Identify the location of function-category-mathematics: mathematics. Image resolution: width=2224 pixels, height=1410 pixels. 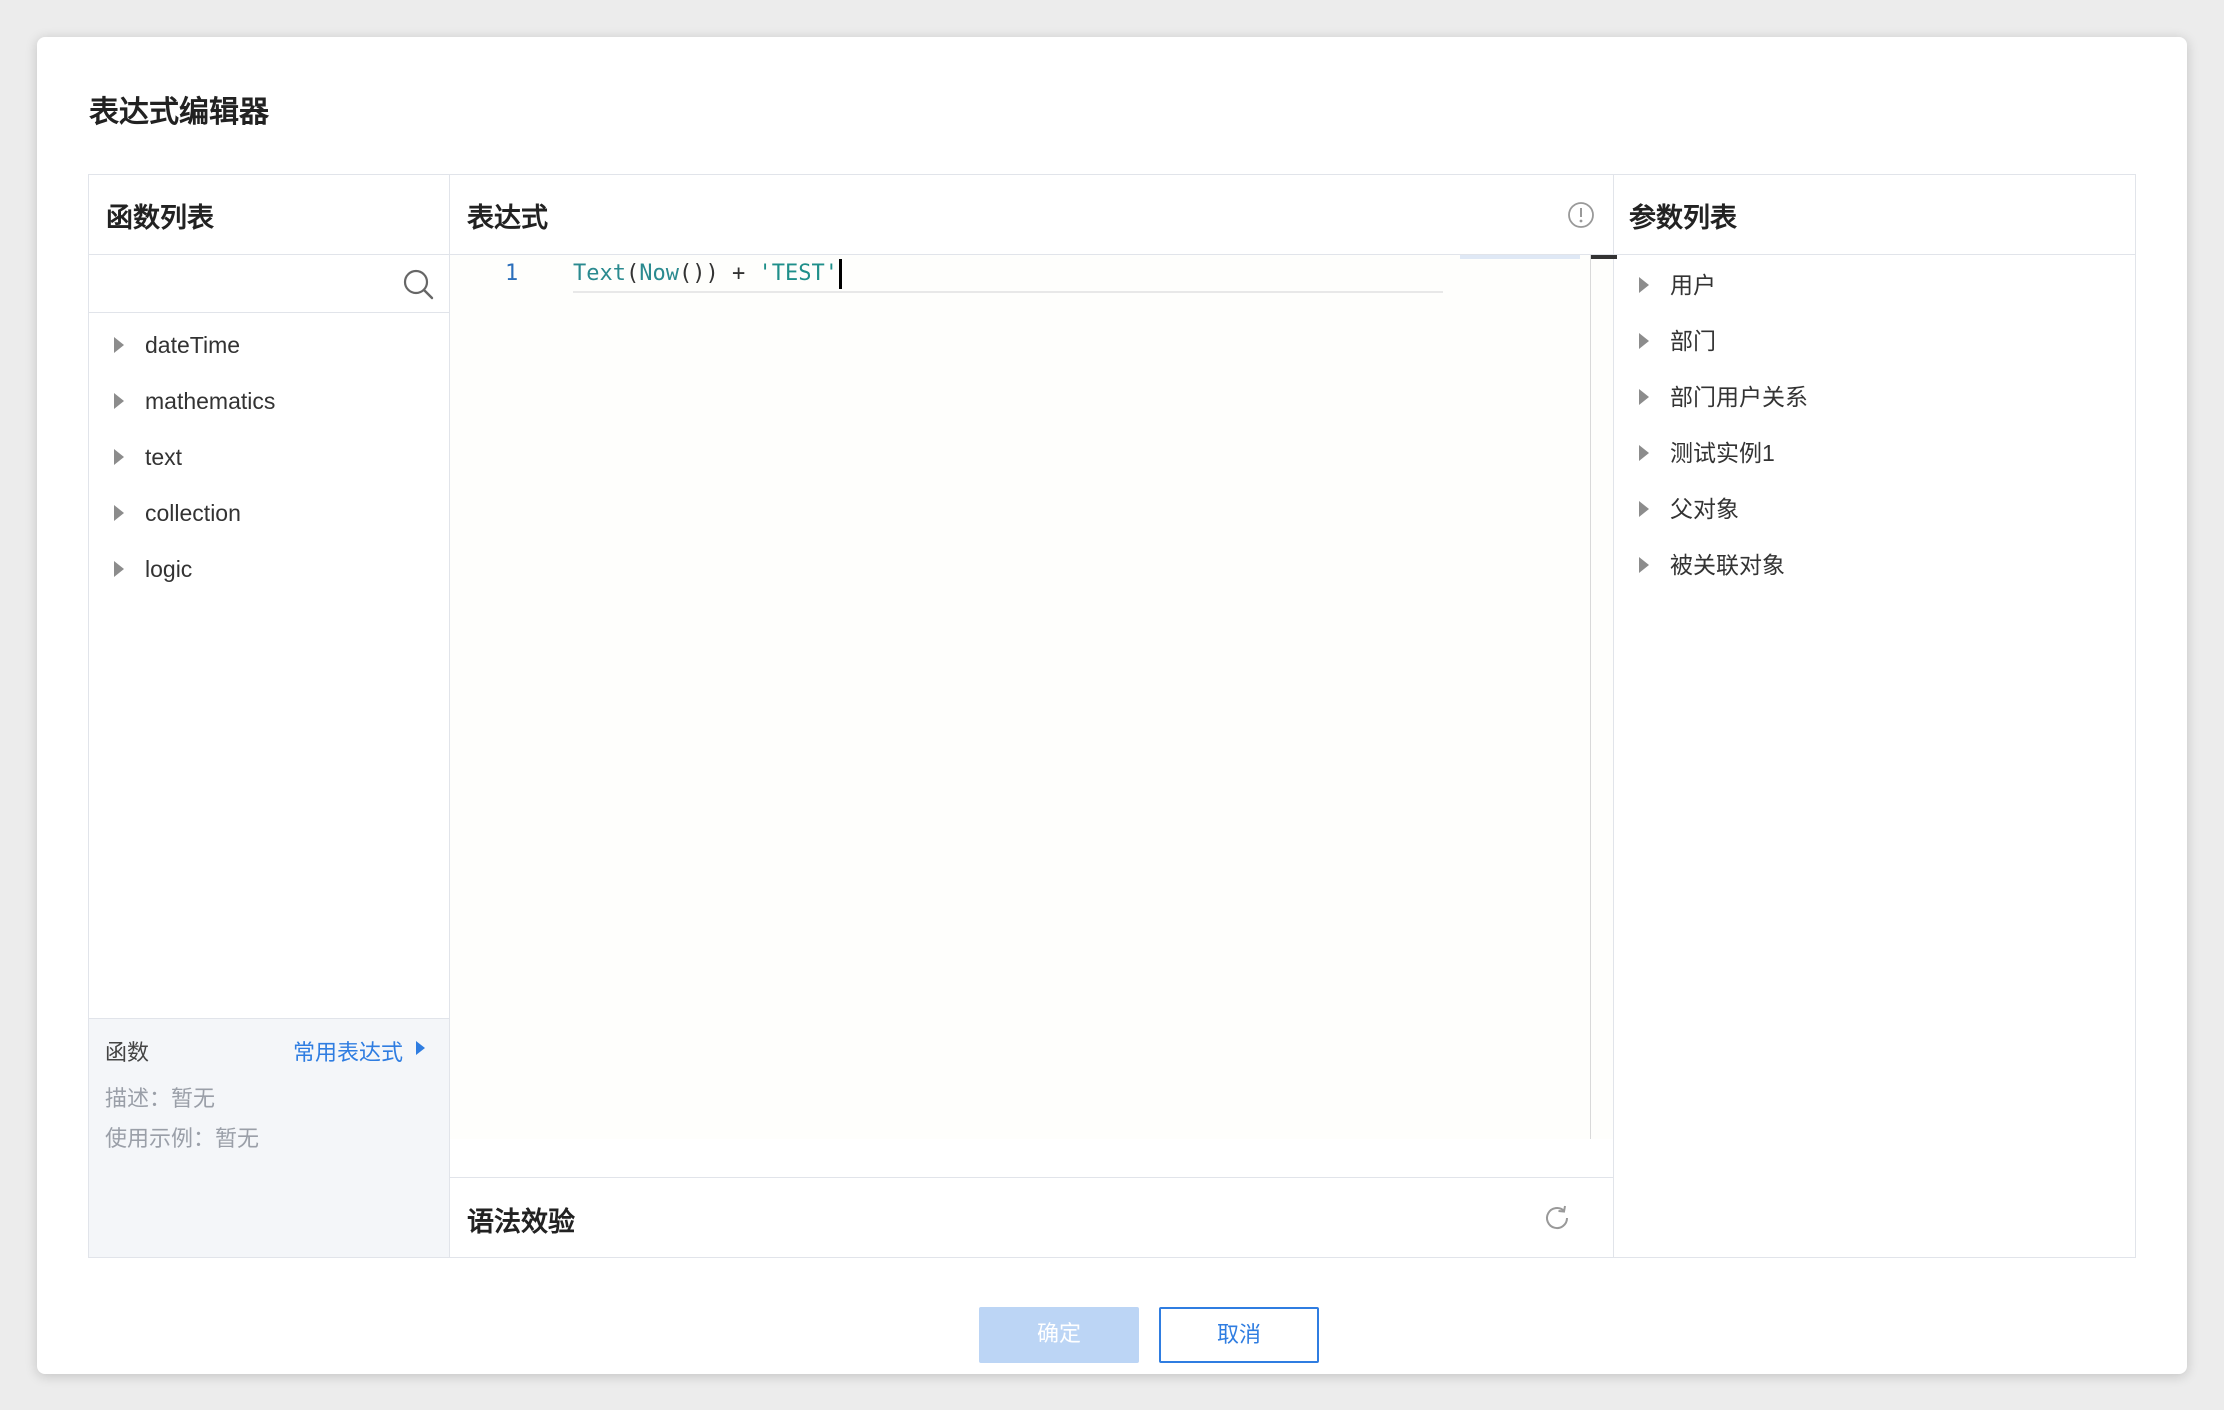
(269, 401).